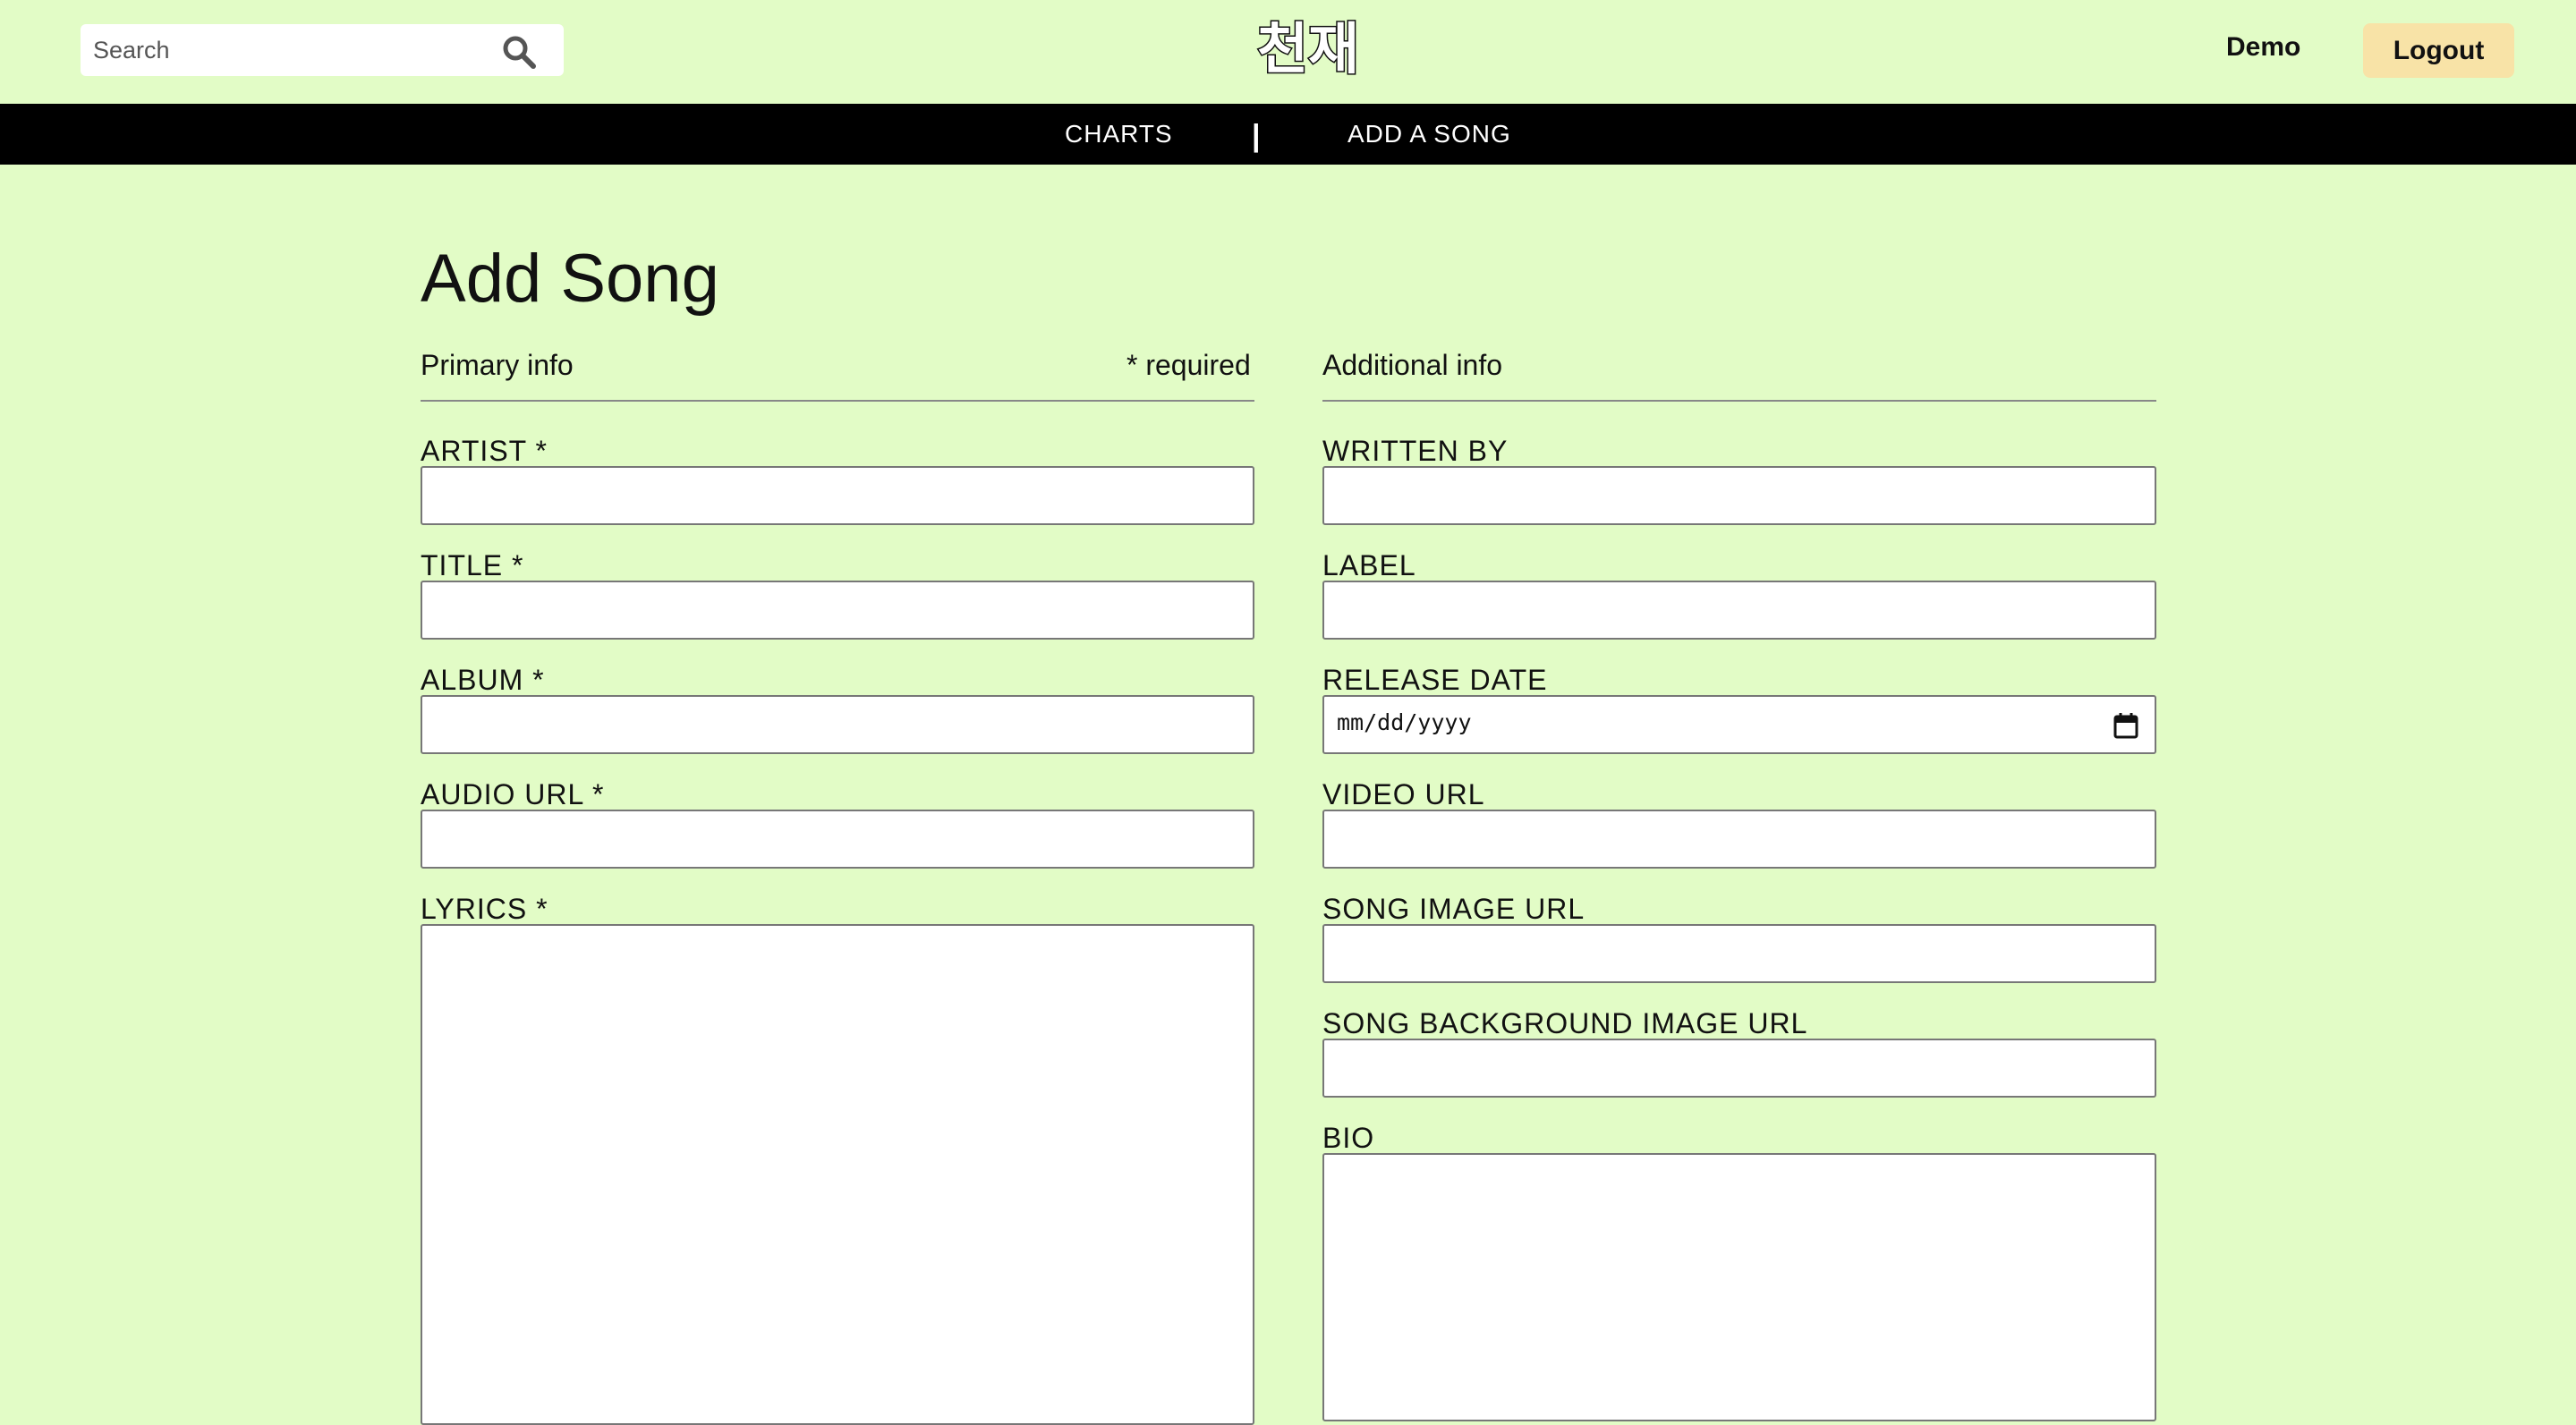 This screenshot has width=2576, height=1425. I want to click on release-date-placeholder: mm/dd/yyyy, so click(1404, 722).